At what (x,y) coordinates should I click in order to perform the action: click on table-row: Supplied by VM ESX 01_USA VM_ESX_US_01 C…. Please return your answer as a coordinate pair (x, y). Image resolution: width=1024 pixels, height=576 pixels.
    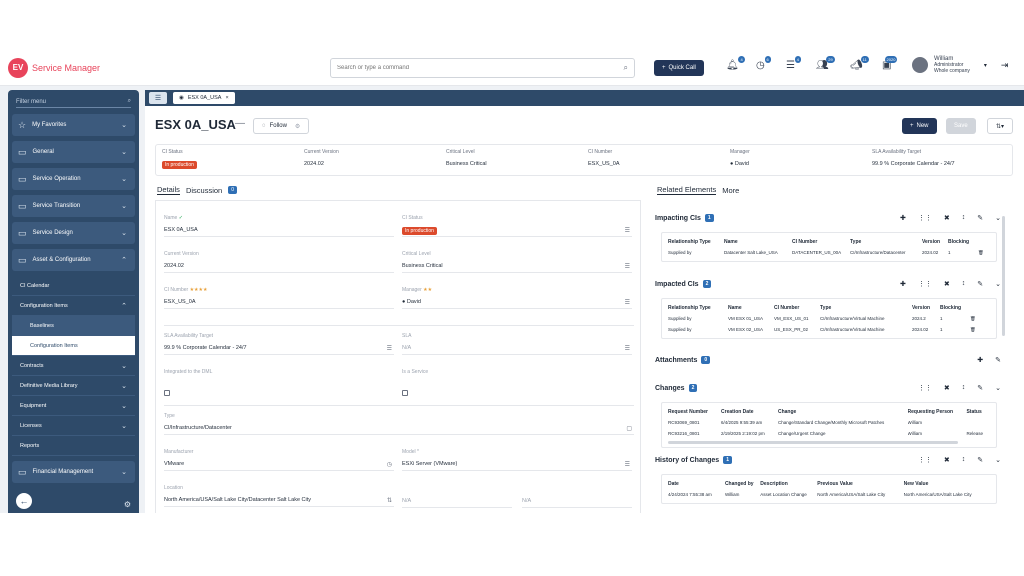
    Looking at the image, I should click on (829, 318).